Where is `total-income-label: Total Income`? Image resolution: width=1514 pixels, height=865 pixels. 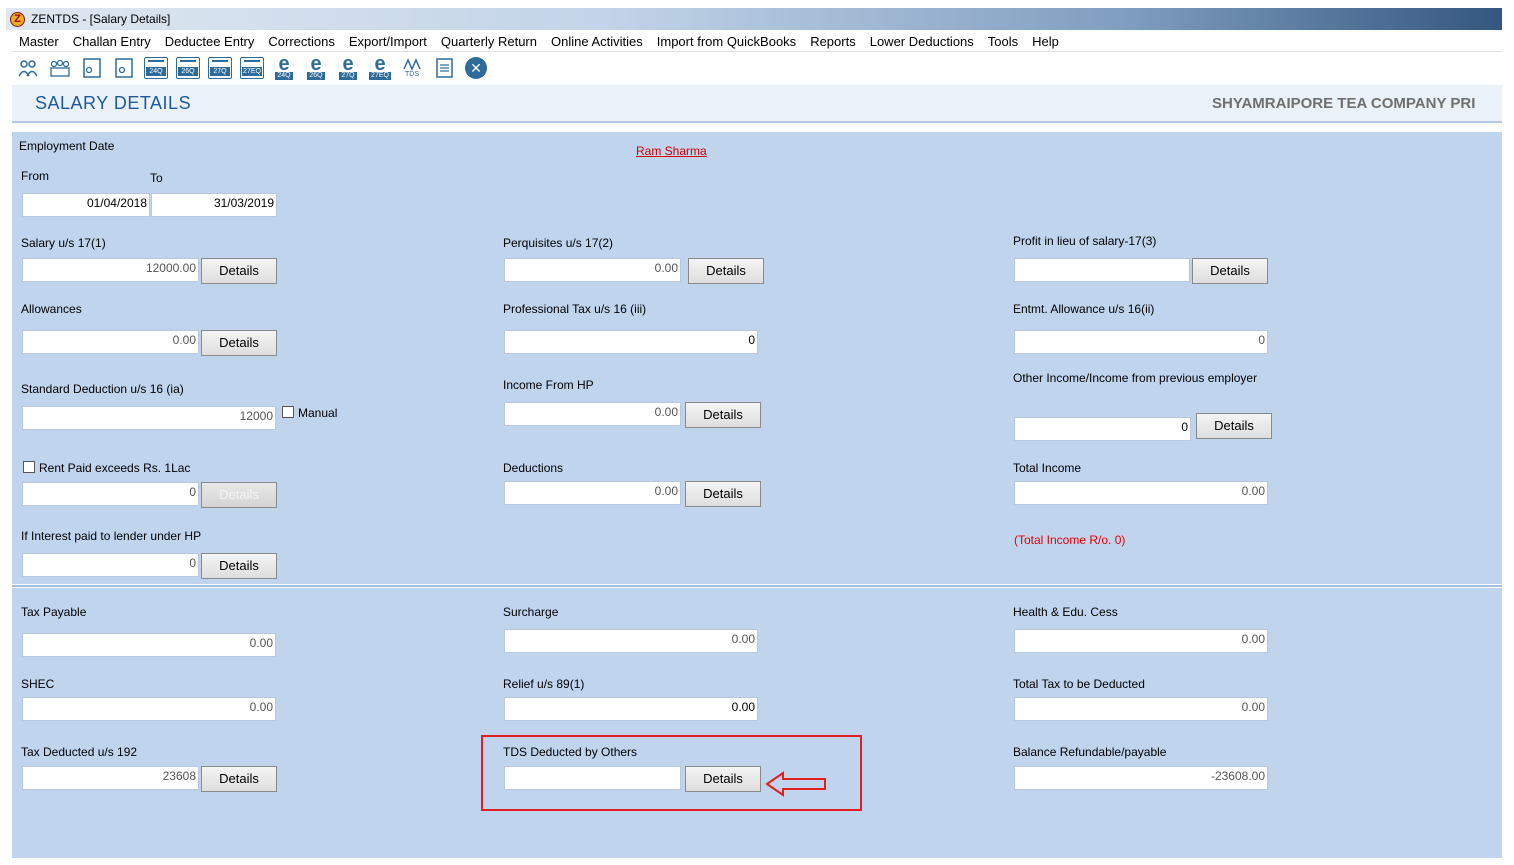
total-income-label: Total Income is located at coordinates (1047, 468).